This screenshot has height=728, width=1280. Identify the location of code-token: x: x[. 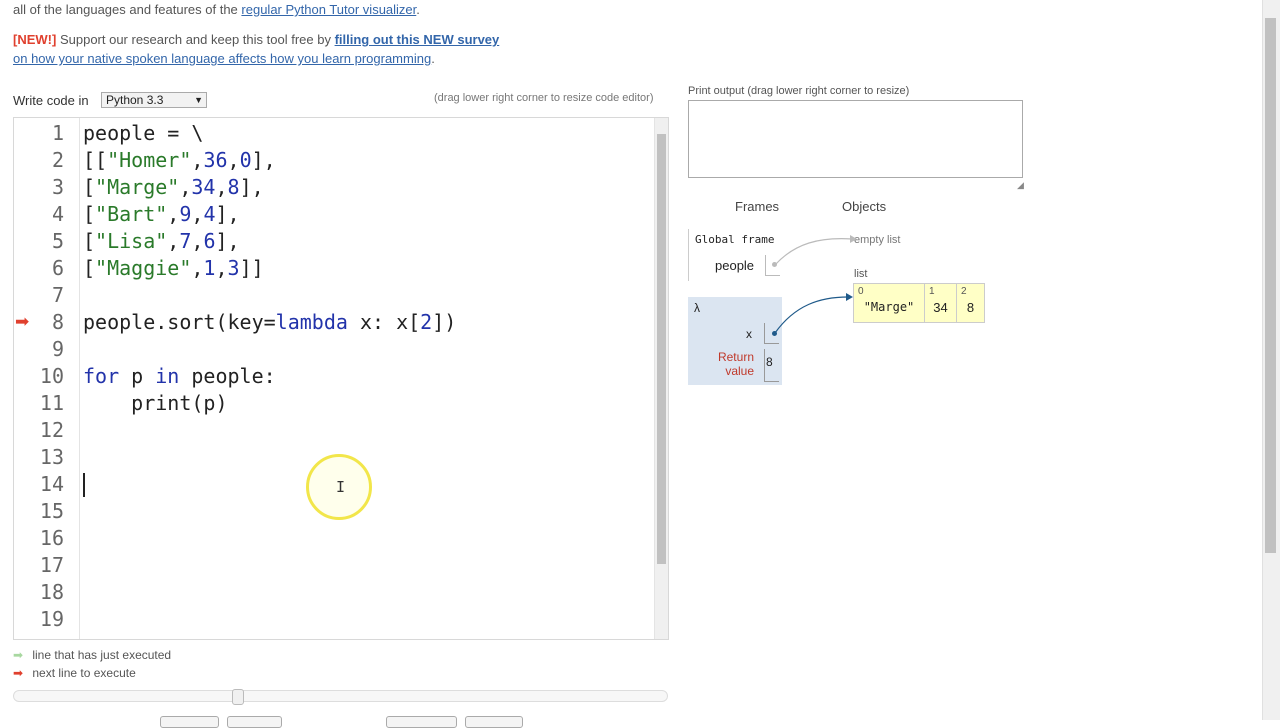
(384, 322).